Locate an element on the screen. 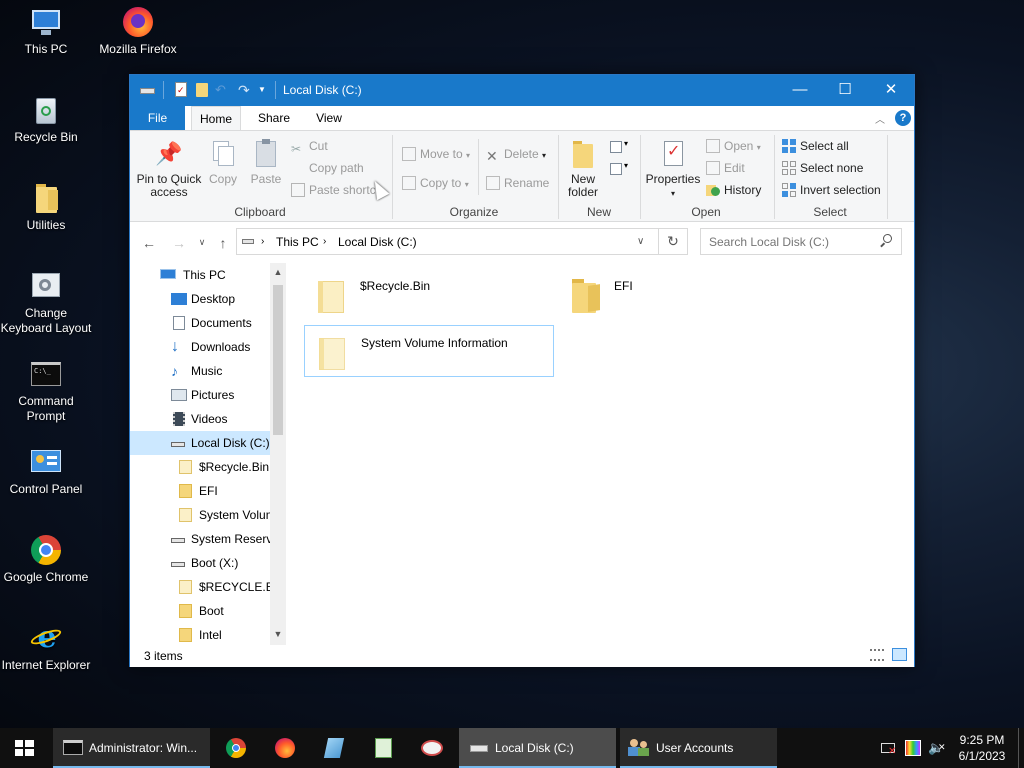 This screenshot has width=1024, height=768. up-button: ↑ is located at coordinates (223, 243).